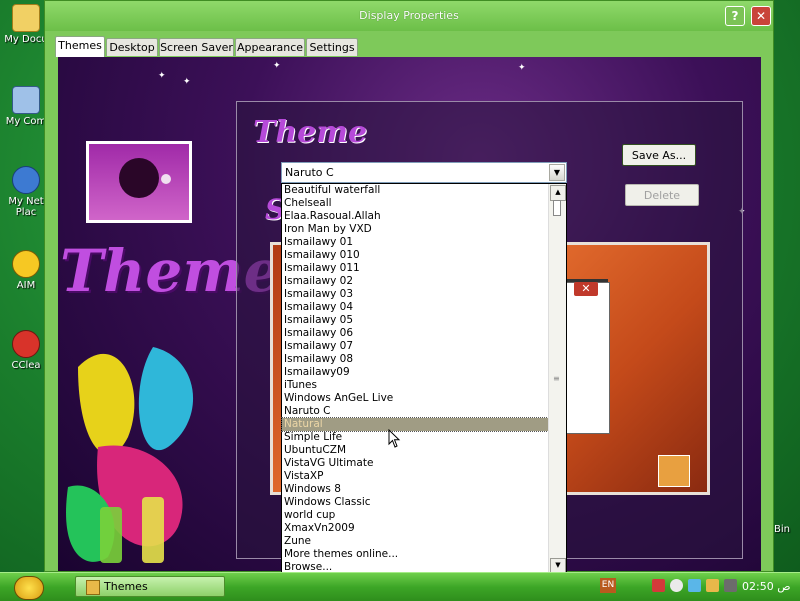  What do you see at coordinates (415, 268) in the screenshot?
I see `theme-option: Ismailawy 011` at bounding box center [415, 268].